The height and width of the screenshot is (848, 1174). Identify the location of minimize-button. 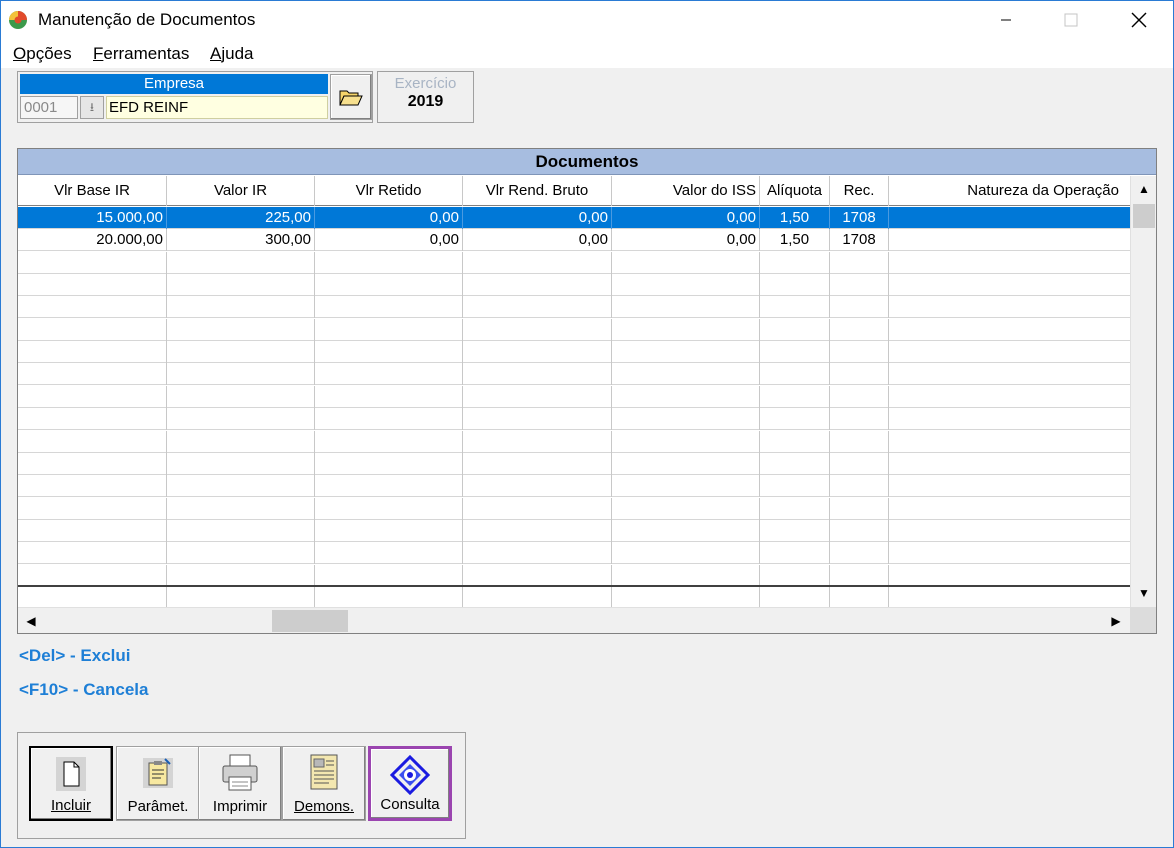
(1006, 19).